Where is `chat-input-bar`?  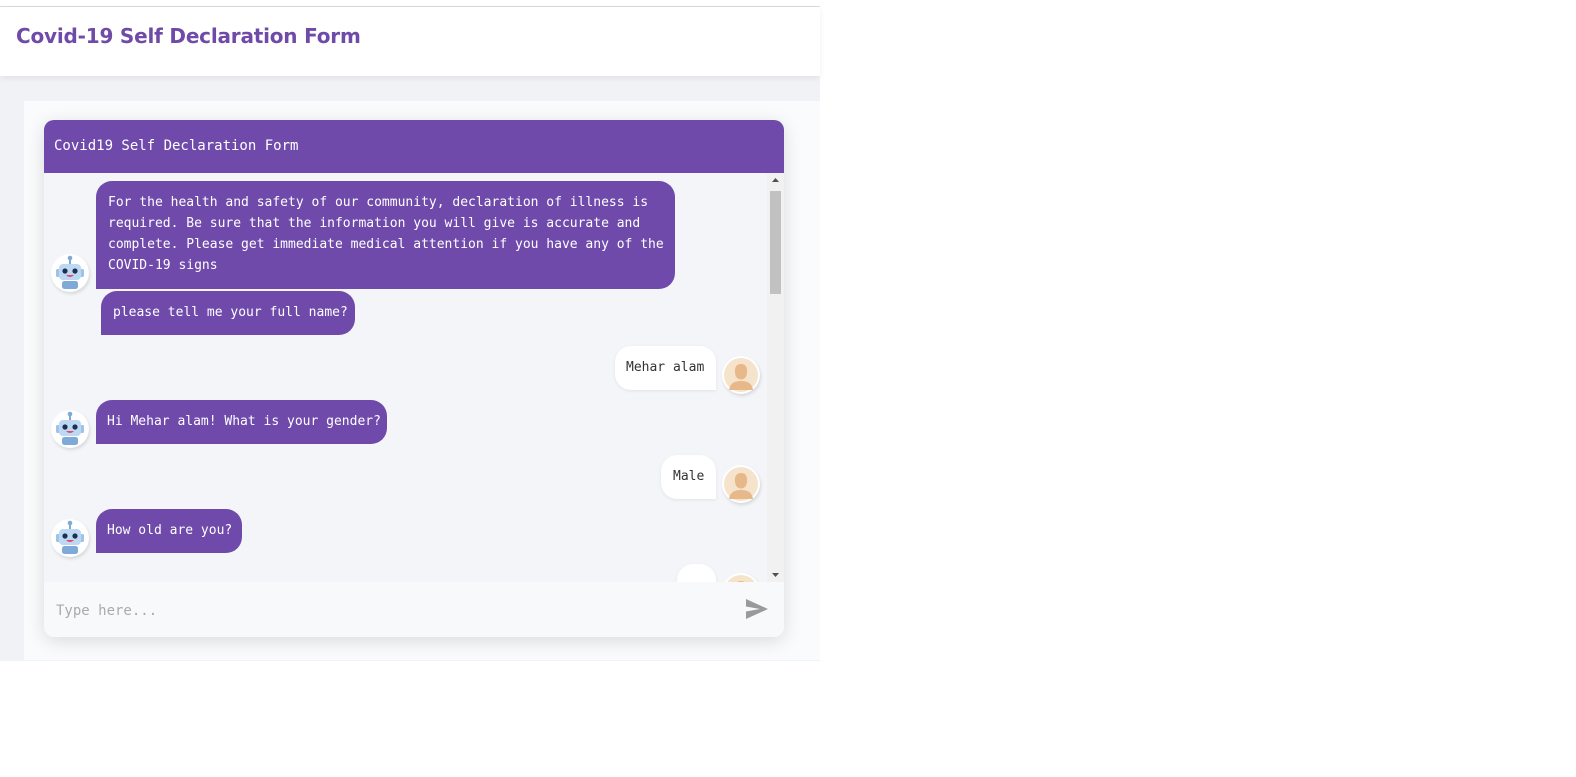
chat-input-bar is located at coordinates (414, 609).